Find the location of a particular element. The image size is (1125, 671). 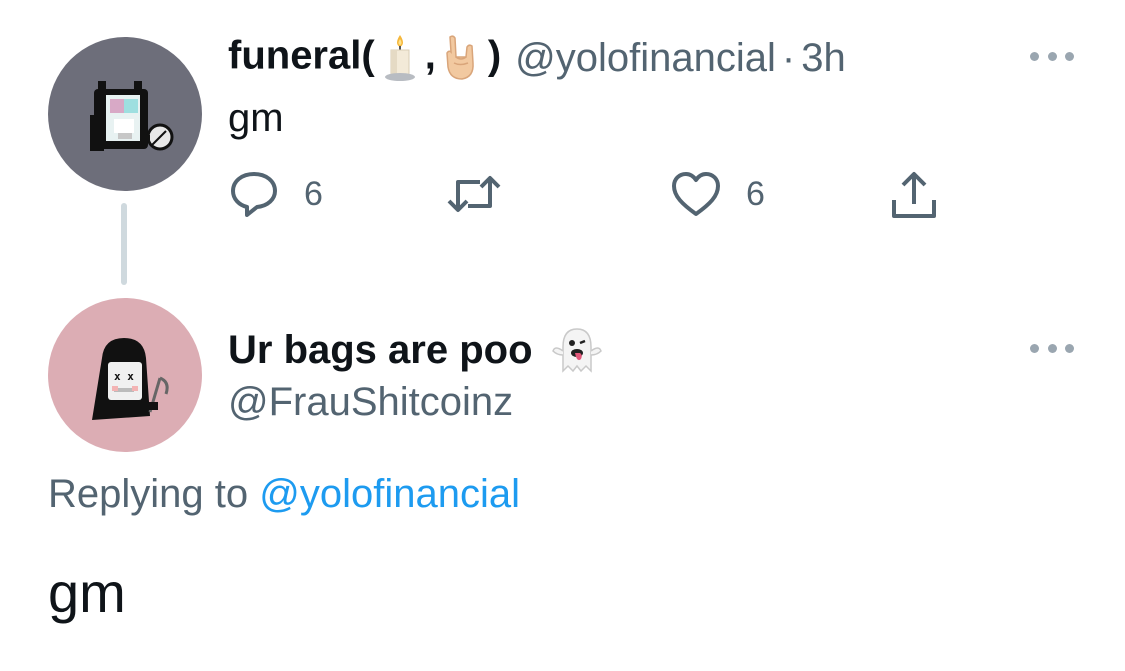

share-button is located at coordinates (914, 196).